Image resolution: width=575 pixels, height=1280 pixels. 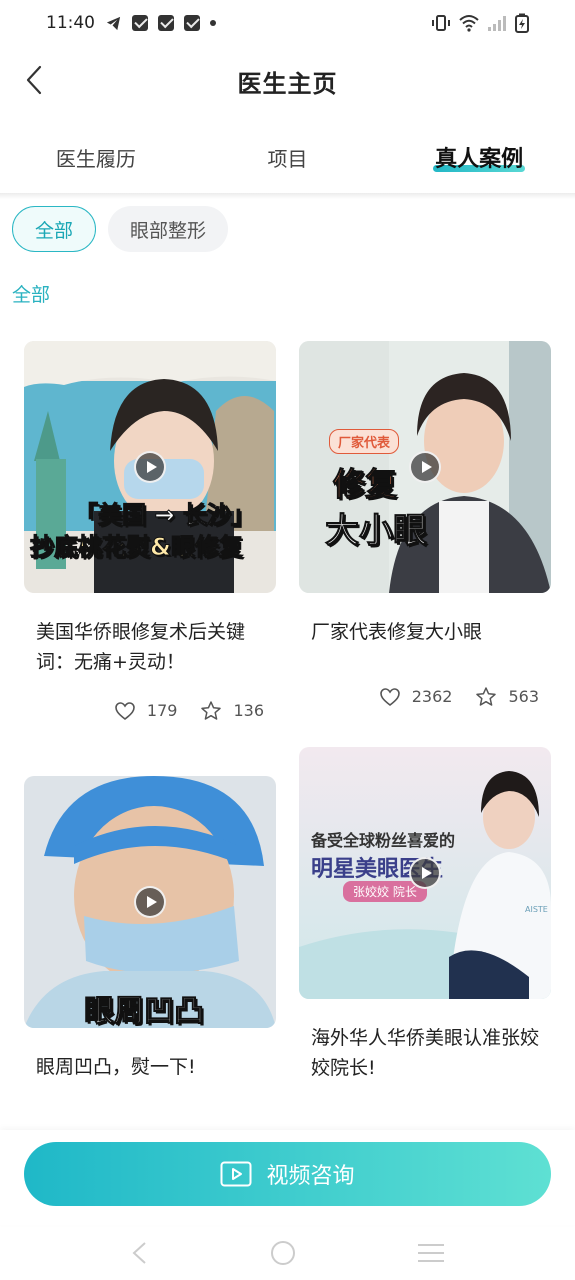 I want to click on overlay-line1: 「美国 → 长沙」, so click(x=165, y=515).